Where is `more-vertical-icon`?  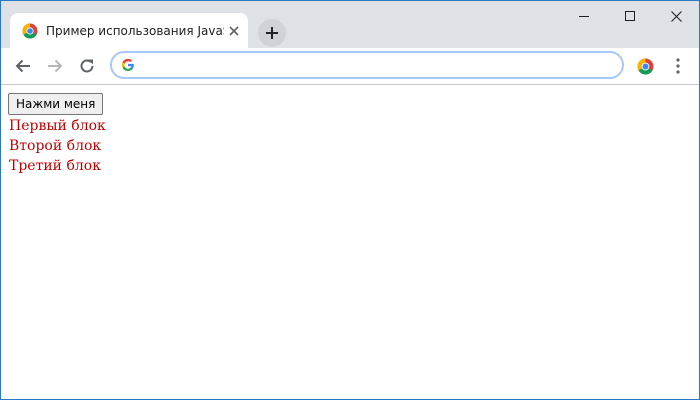 more-vertical-icon is located at coordinates (678, 66).